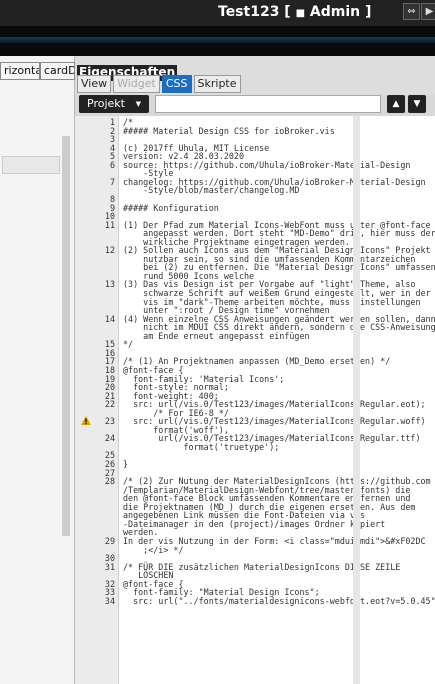 The image size is (435, 684). What do you see at coordinates (20, 71) in the screenshot?
I see `tab-rizontal: rizontal` at bounding box center [20, 71].